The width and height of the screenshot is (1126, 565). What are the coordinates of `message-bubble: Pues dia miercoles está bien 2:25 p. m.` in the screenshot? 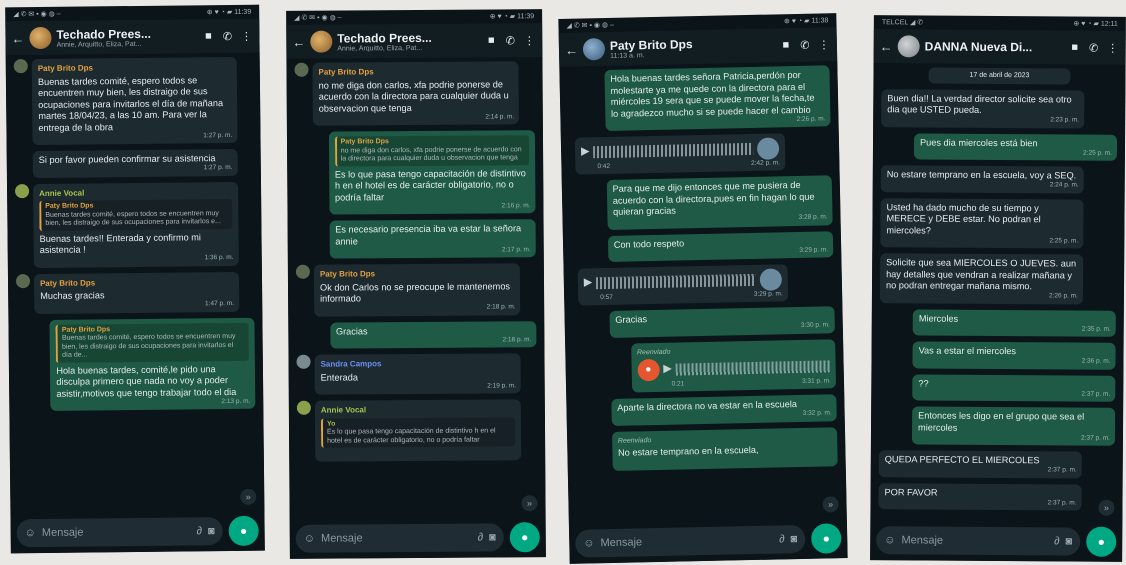 It's located at (1015, 146).